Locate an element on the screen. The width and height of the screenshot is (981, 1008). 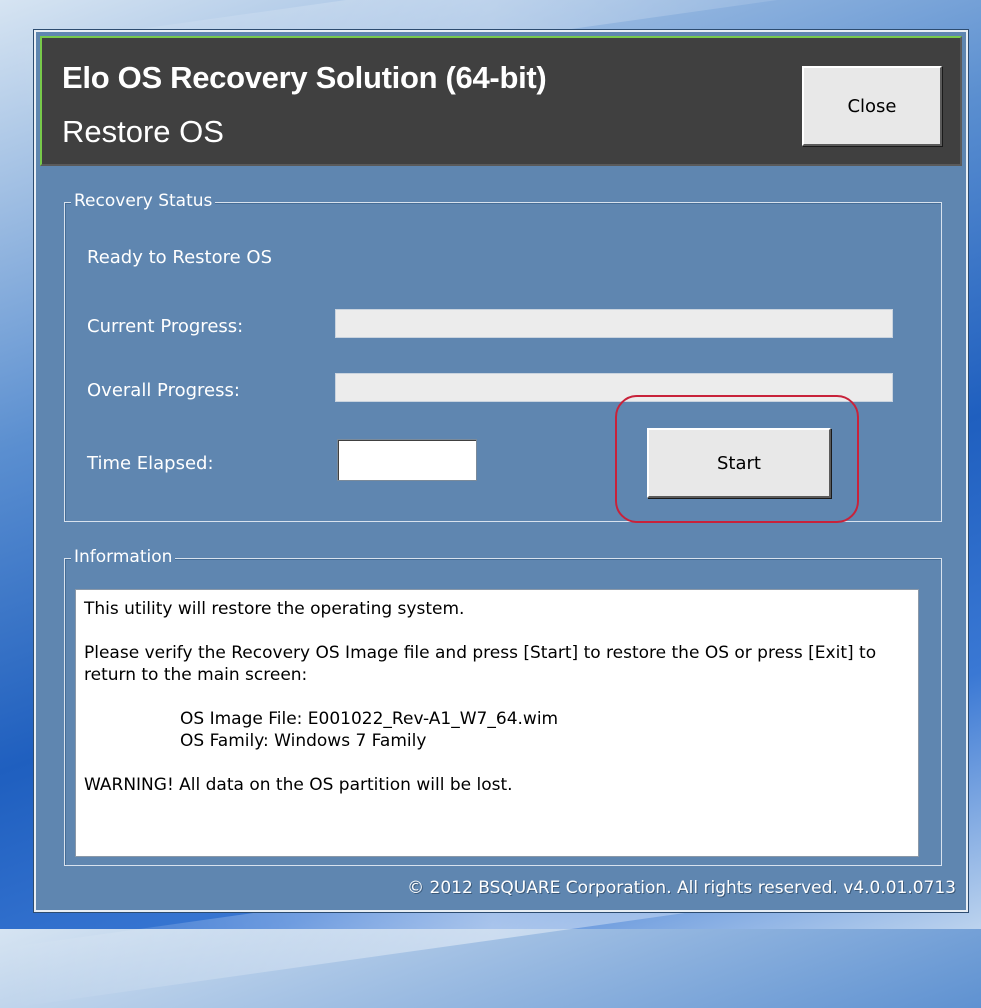
time-elapsed-field is located at coordinates (407, 460).